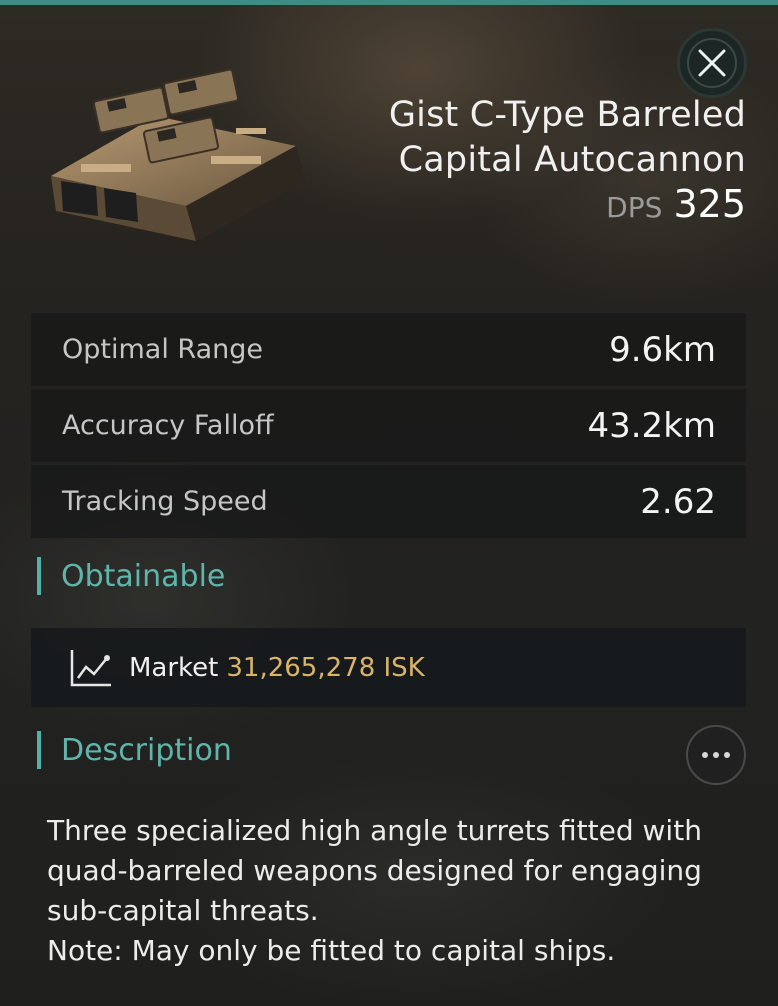 The image size is (778, 1006). What do you see at coordinates (678, 501) in the screenshot?
I see `stat-value: 2.62` at bounding box center [678, 501].